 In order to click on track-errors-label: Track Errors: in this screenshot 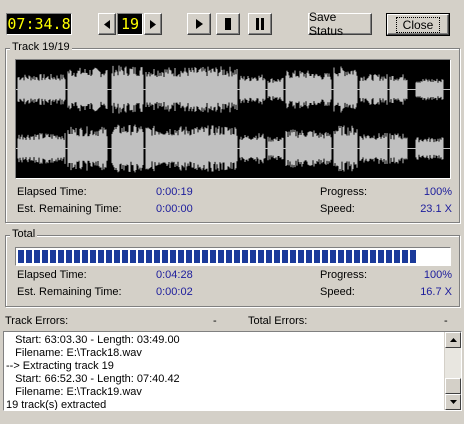, I will do `click(37, 321)`.